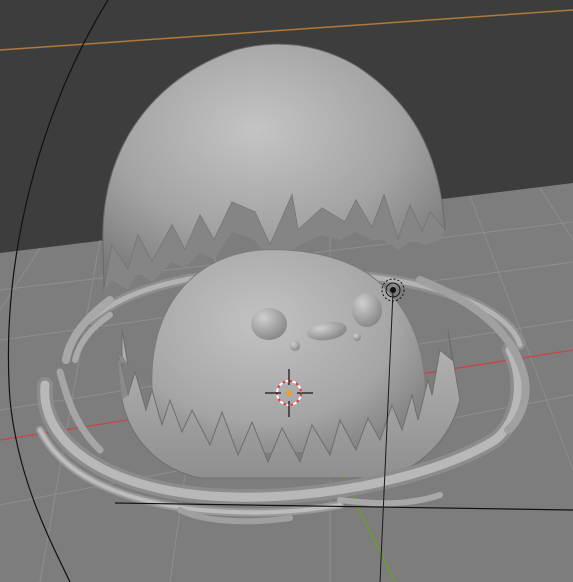 This screenshot has height=582, width=573. Describe the element at coordinates (295, 346) in the screenshot. I see `chick-cheek-left` at that location.